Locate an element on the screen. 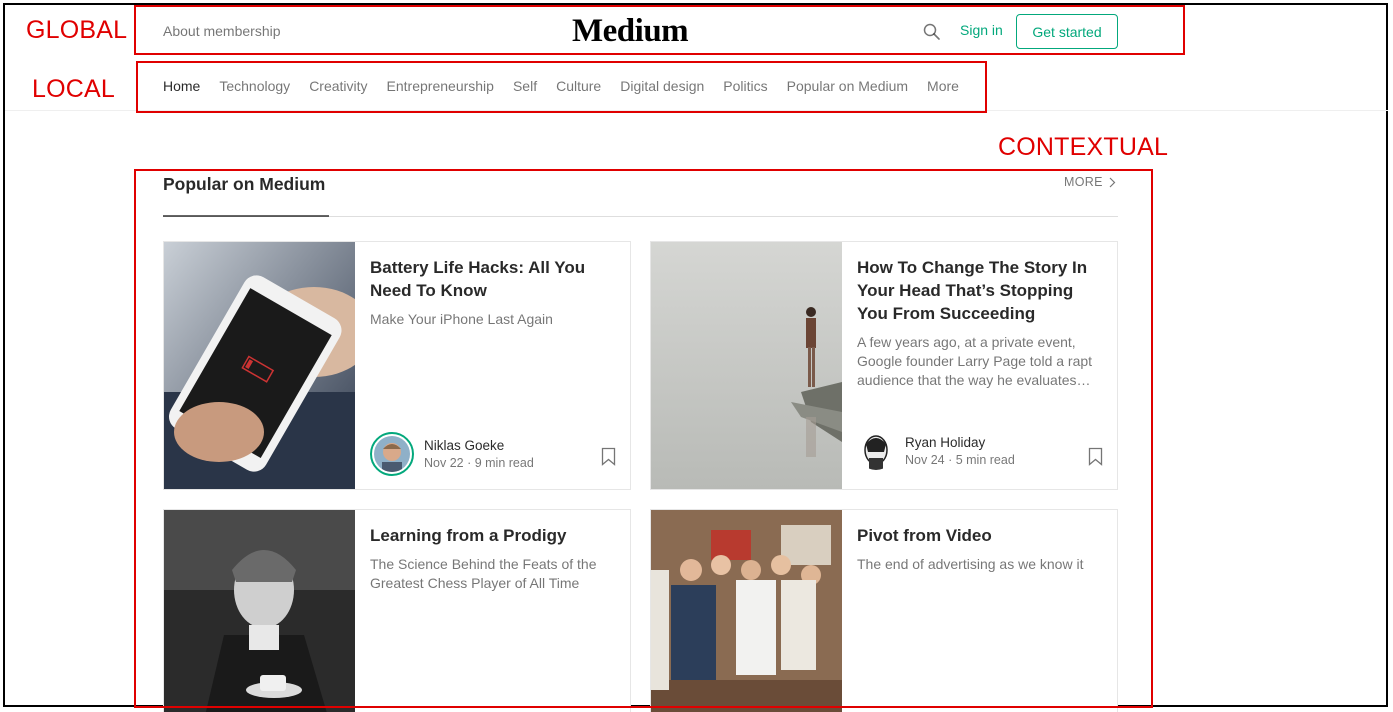  annotation-contextual-label: CONTEXTUAL is located at coordinates (1083, 147).